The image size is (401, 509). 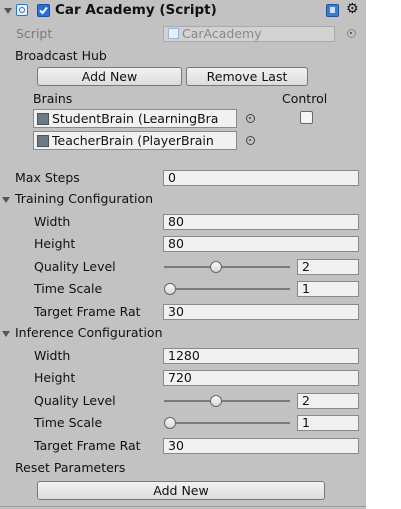 What do you see at coordinates (75, 266) in the screenshot?
I see `training-quality-label: Quality Level` at bounding box center [75, 266].